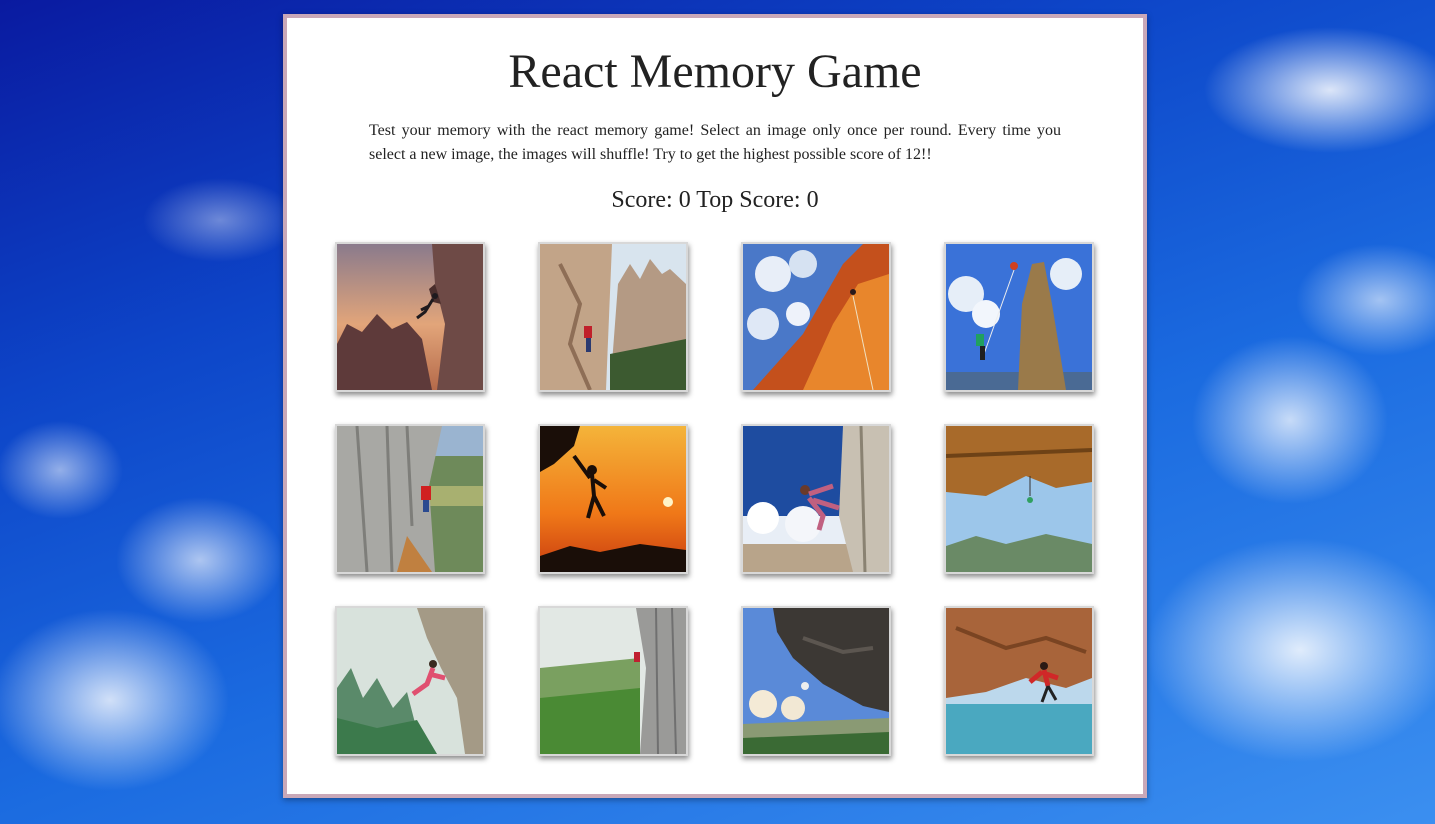 The width and height of the screenshot is (1435, 824). Describe the element at coordinates (642, 200) in the screenshot. I see `score-label: Score:` at that location.